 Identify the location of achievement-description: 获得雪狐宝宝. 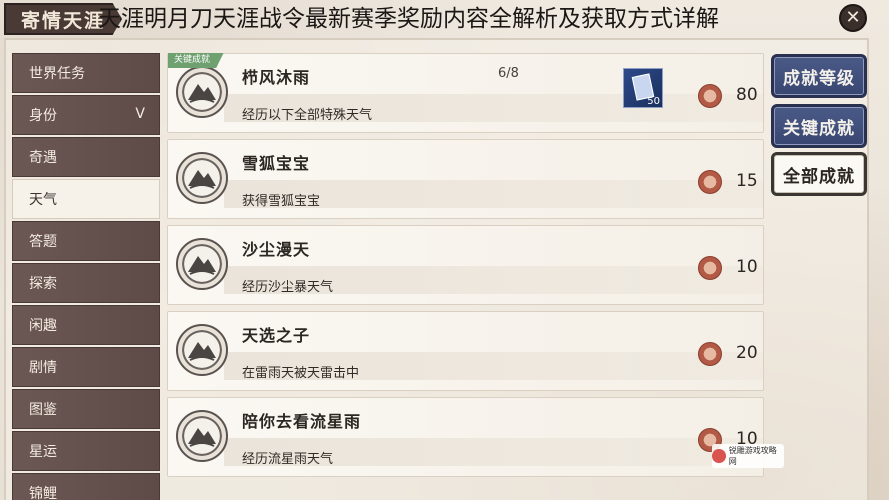
(281, 201).